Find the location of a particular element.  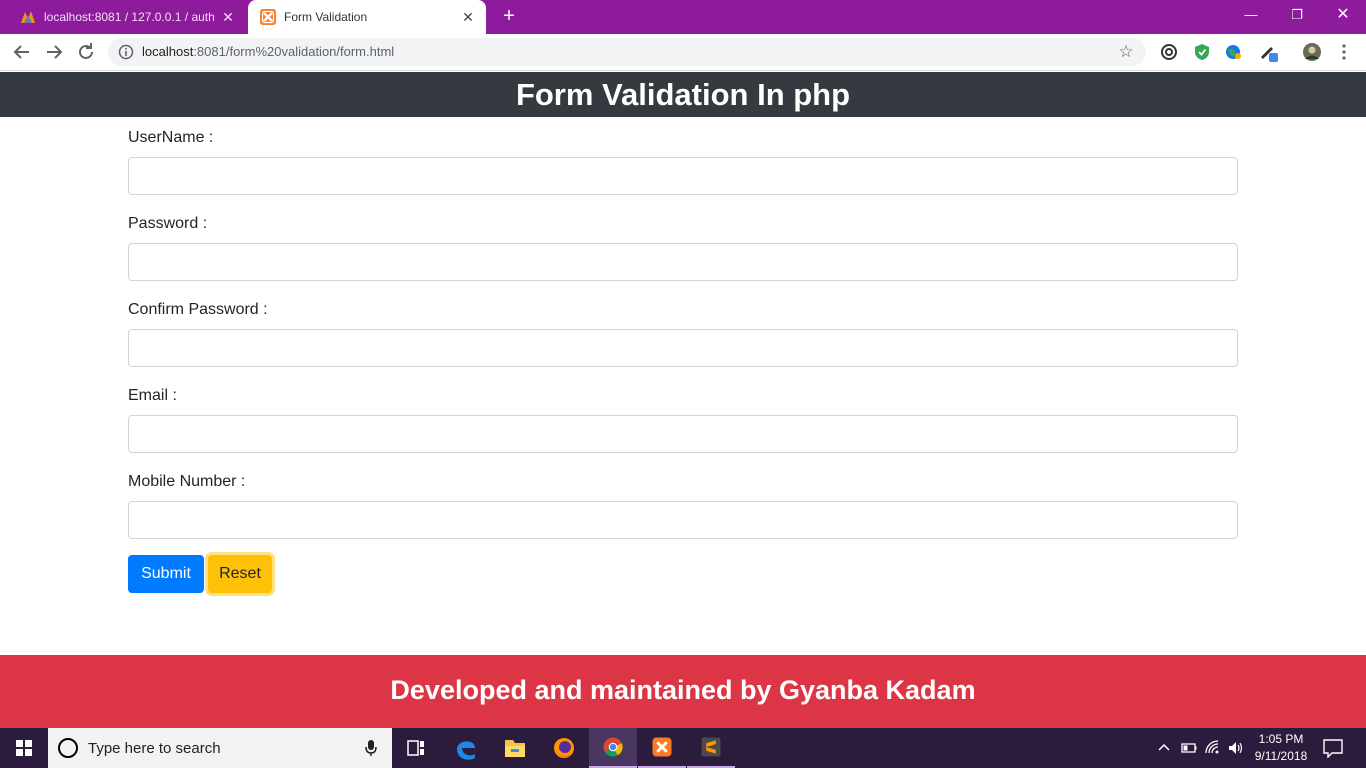

chrome-icon is located at coordinates (613, 748).